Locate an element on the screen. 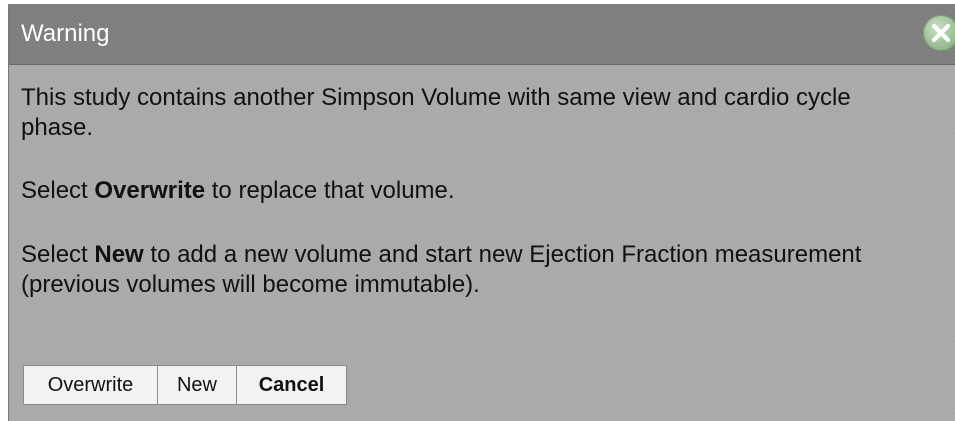 This screenshot has width=955, height=421. dialog-button-bar: Overwrite New Cancel is located at coordinates (185, 385).